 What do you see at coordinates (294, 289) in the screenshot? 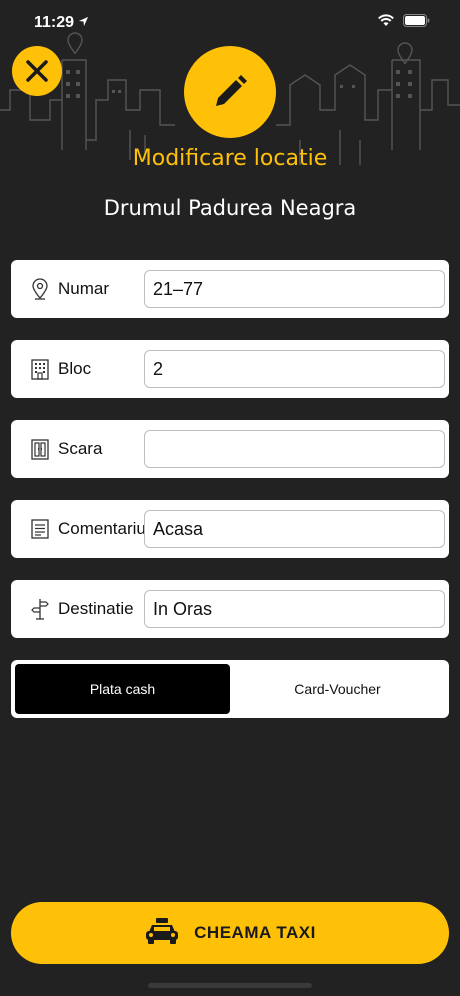
I see `numar-input` at bounding box center [294, 289].